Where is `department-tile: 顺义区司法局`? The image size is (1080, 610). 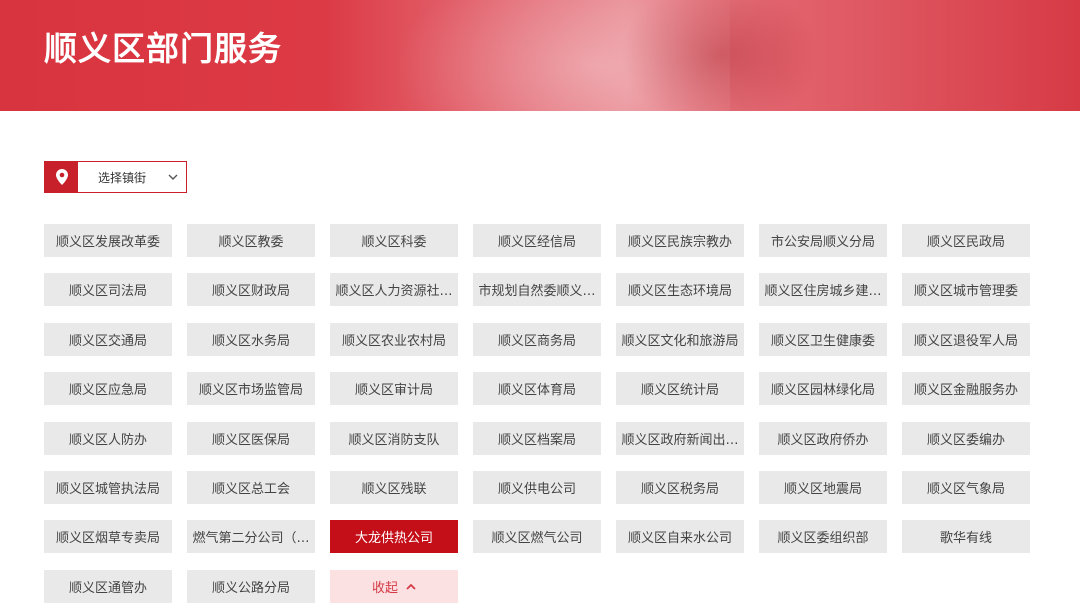 department-tile: 顺义区司法局 is located at coordinates (108, 289).